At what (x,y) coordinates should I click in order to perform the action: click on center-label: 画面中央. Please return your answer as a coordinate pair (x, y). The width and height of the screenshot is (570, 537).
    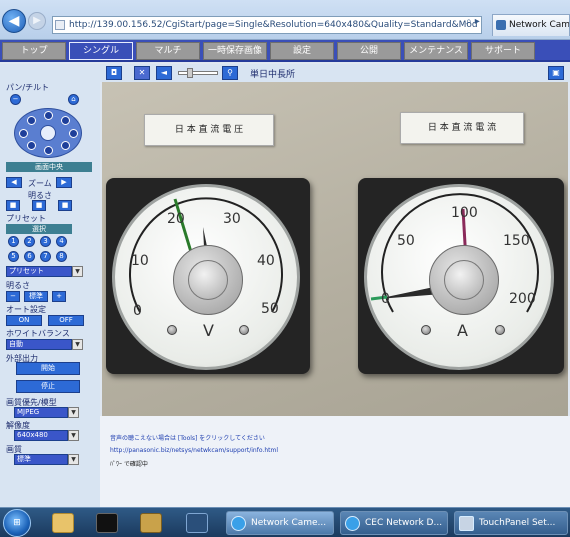
    Looking at the image, I should click on (49, 167).